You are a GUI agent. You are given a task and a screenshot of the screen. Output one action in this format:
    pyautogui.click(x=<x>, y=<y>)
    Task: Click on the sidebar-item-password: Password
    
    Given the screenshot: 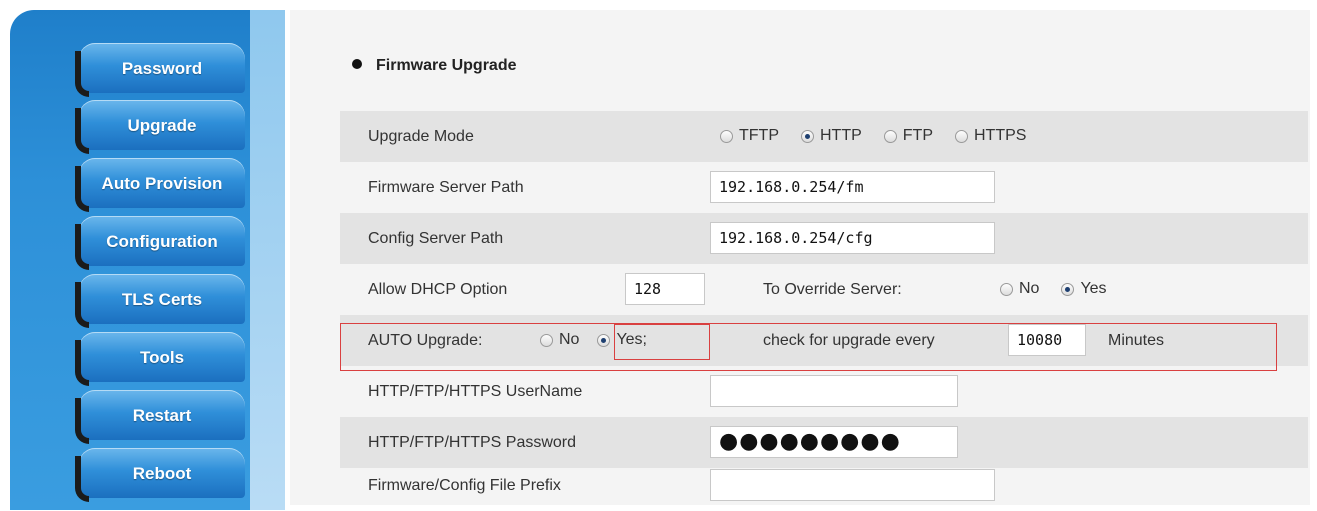 What is the action you would take?
    pyautogui.click(x=160, y=70)
    